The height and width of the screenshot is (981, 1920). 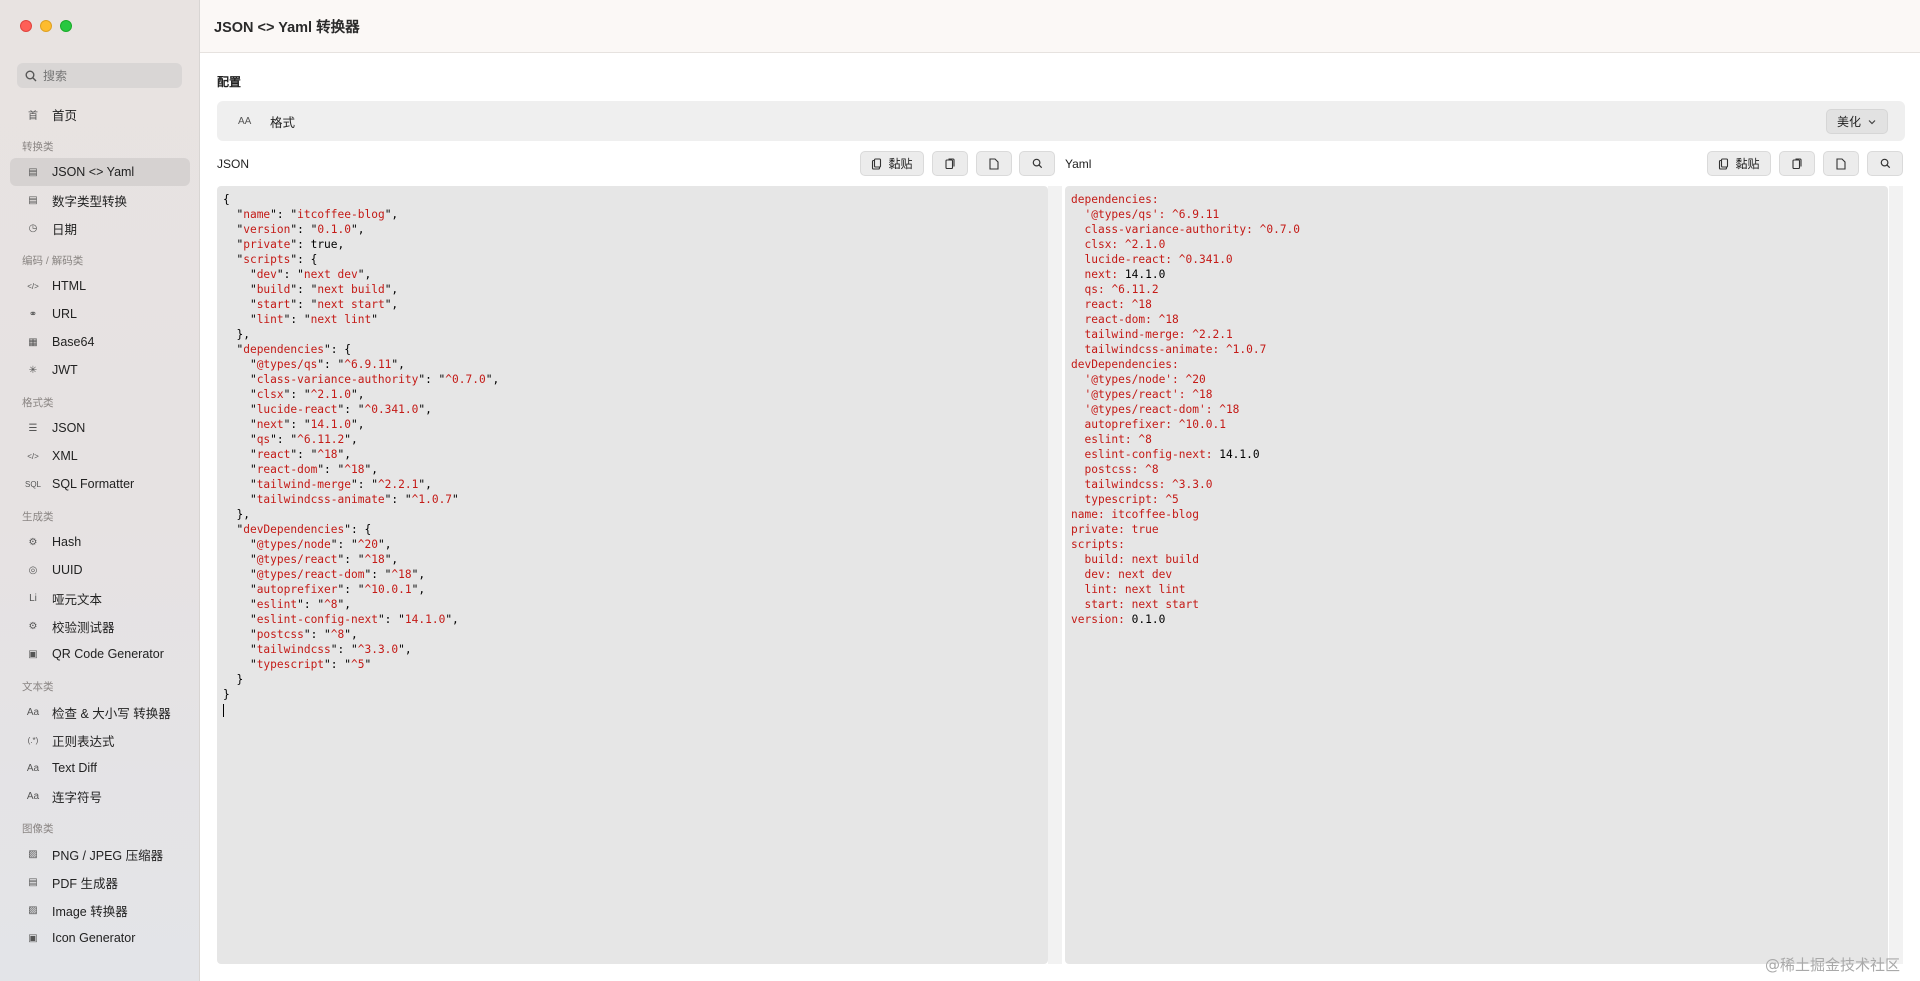 I want to click on sidebar-item: Li 哑元文本, so click(x=100, y=598).